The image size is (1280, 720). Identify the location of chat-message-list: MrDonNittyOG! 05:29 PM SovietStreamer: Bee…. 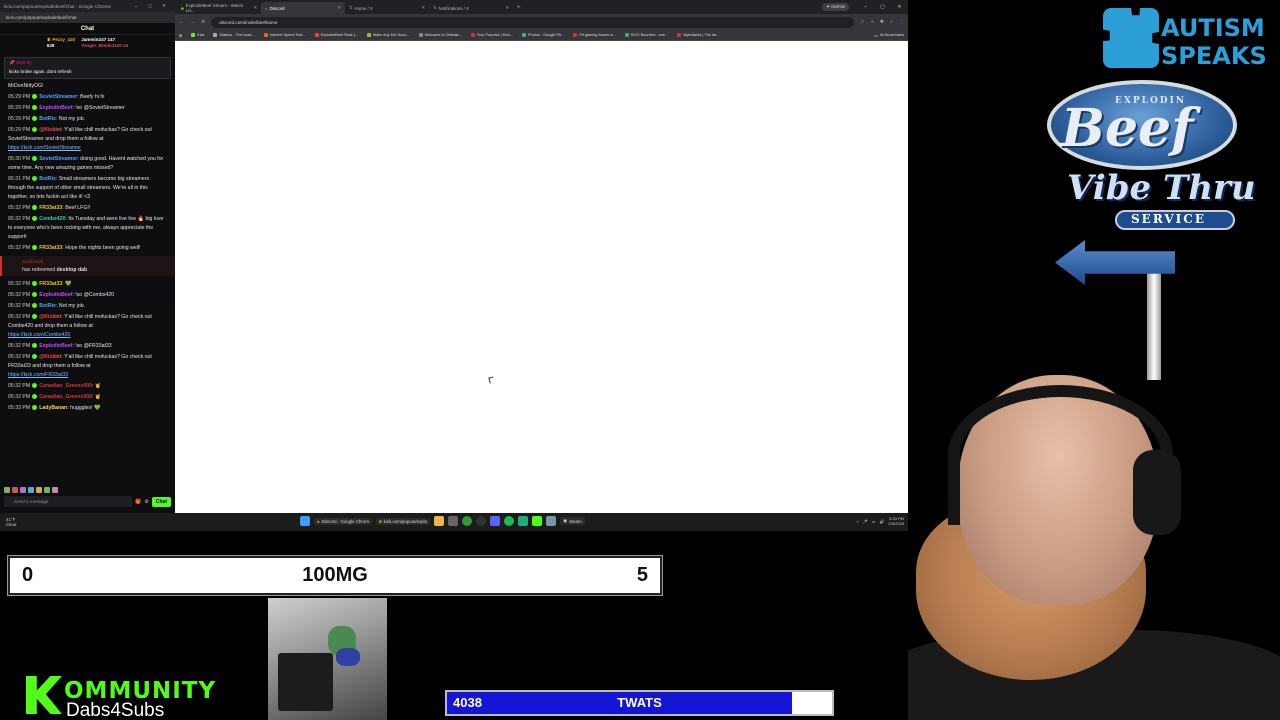
(87, 246).